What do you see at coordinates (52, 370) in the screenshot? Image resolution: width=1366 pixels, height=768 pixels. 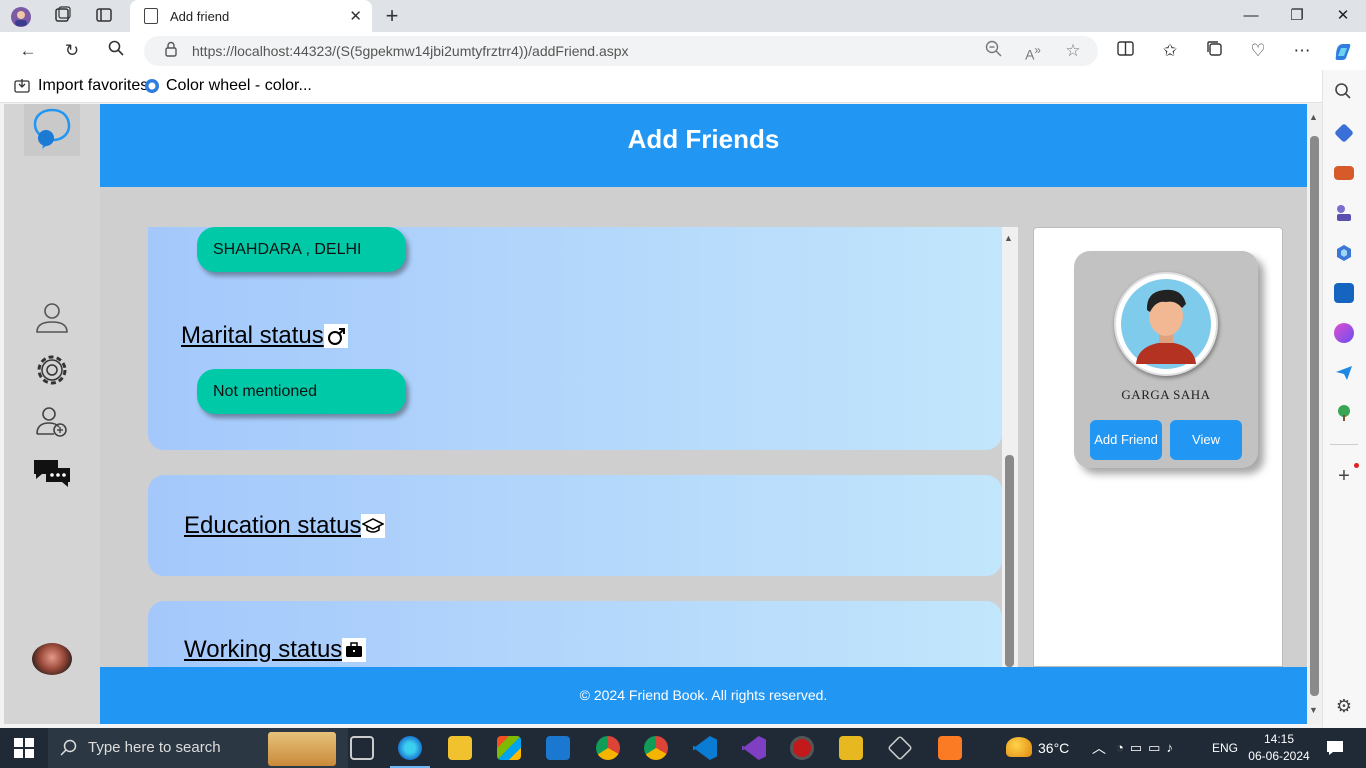 I see `settings-nav-icon` at bounding box center [52, 370].